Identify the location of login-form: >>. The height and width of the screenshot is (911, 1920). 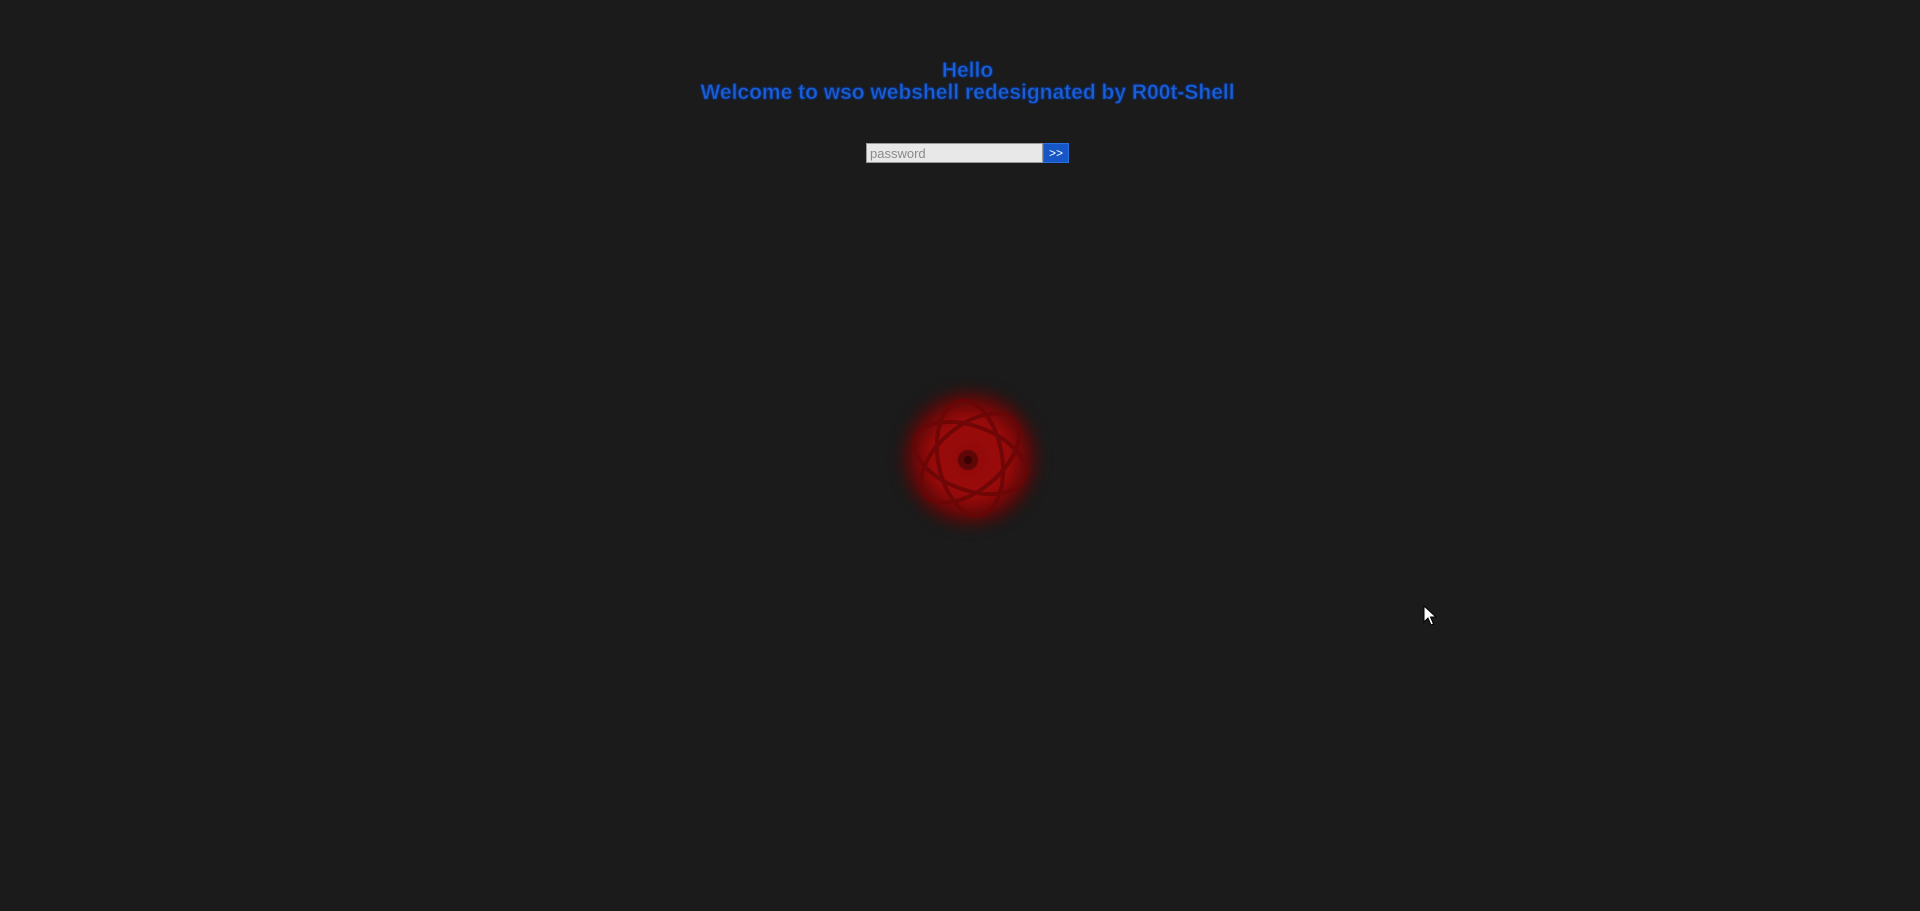
(967, 153).